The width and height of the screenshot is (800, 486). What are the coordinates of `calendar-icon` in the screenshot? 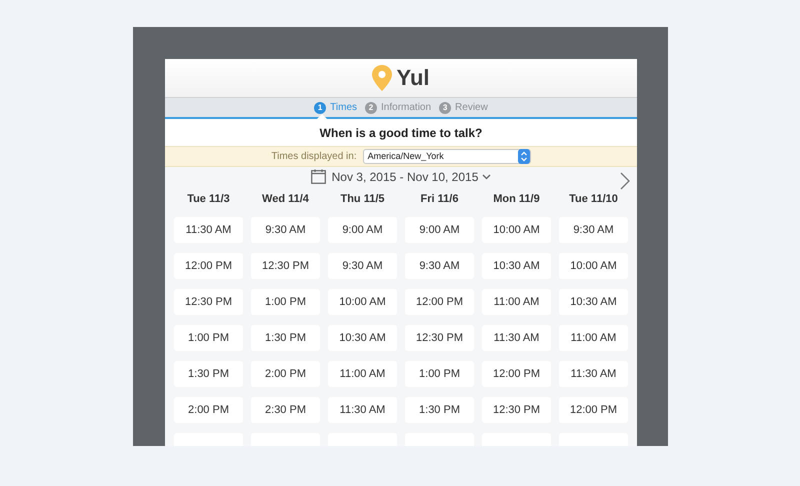 It's located at (318, 176).